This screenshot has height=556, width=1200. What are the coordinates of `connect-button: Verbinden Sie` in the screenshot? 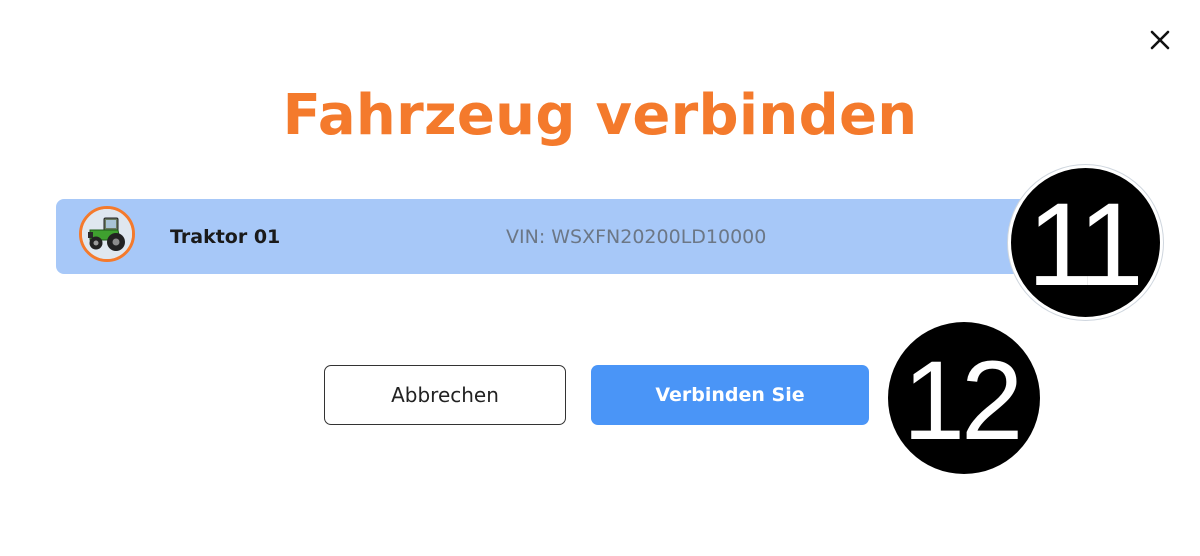 It's located at (730, 395).